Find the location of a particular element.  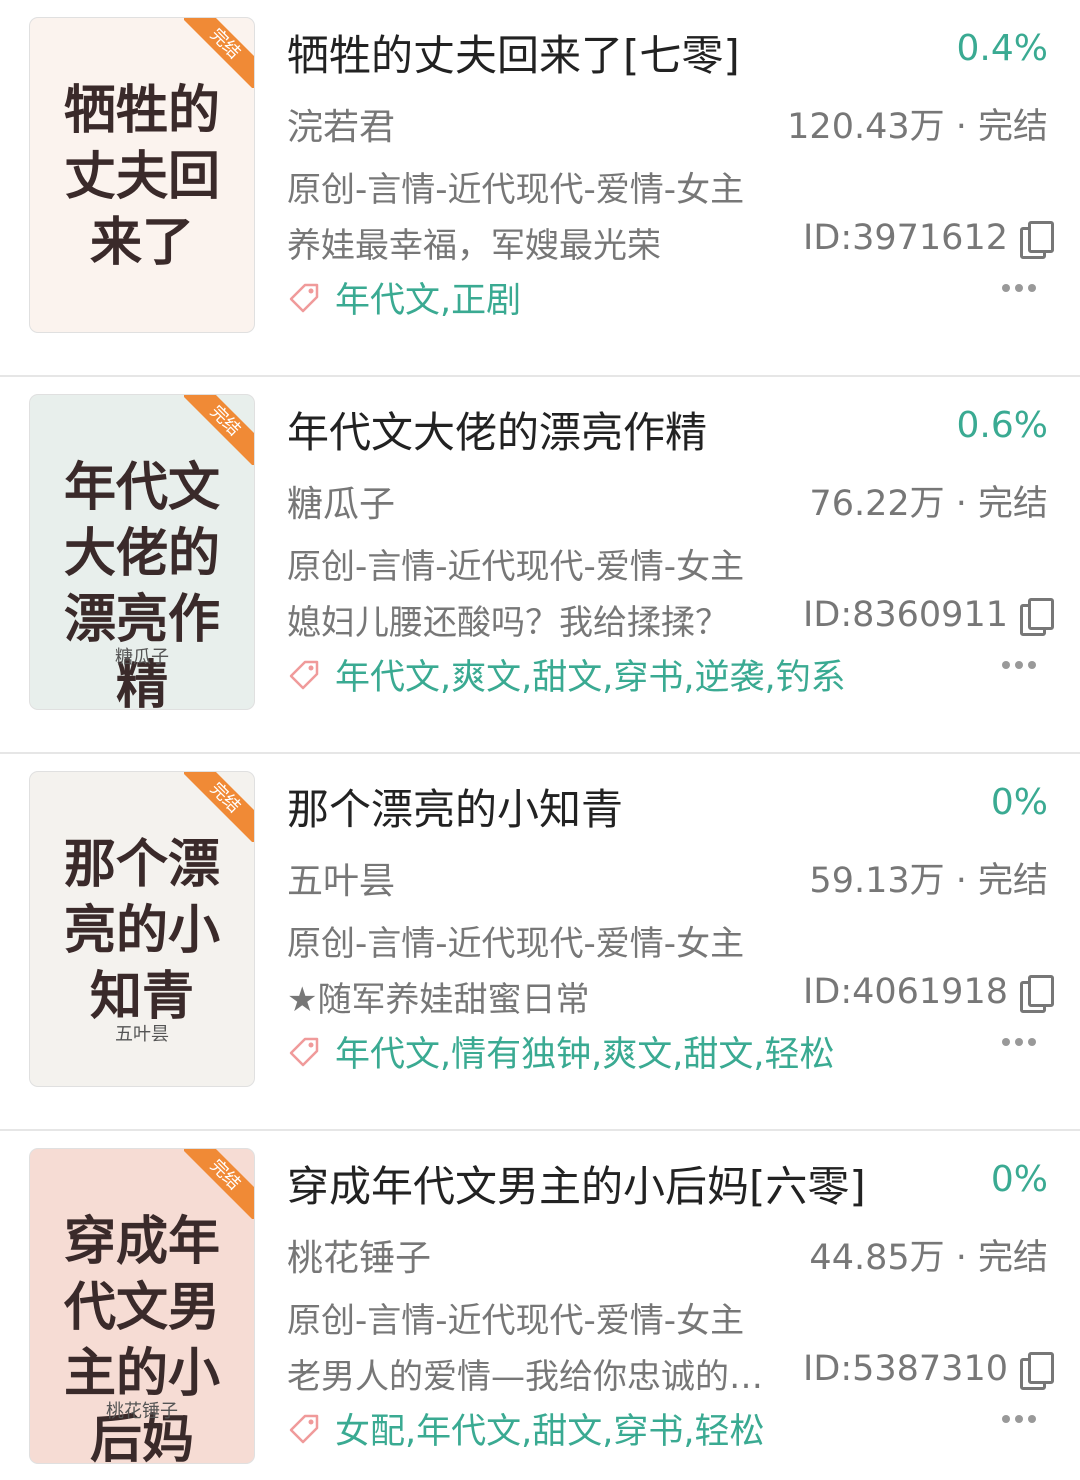

book-author: 桃花锤子 is located at coordinates (359, 1255).